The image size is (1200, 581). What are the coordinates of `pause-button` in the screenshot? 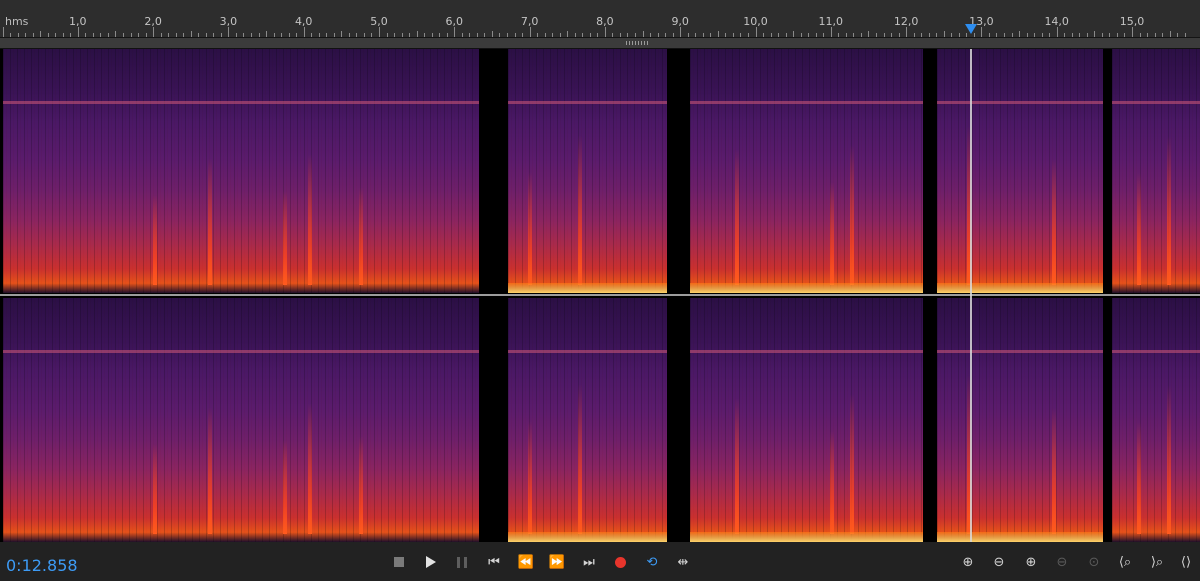 It's located at (462, 562).